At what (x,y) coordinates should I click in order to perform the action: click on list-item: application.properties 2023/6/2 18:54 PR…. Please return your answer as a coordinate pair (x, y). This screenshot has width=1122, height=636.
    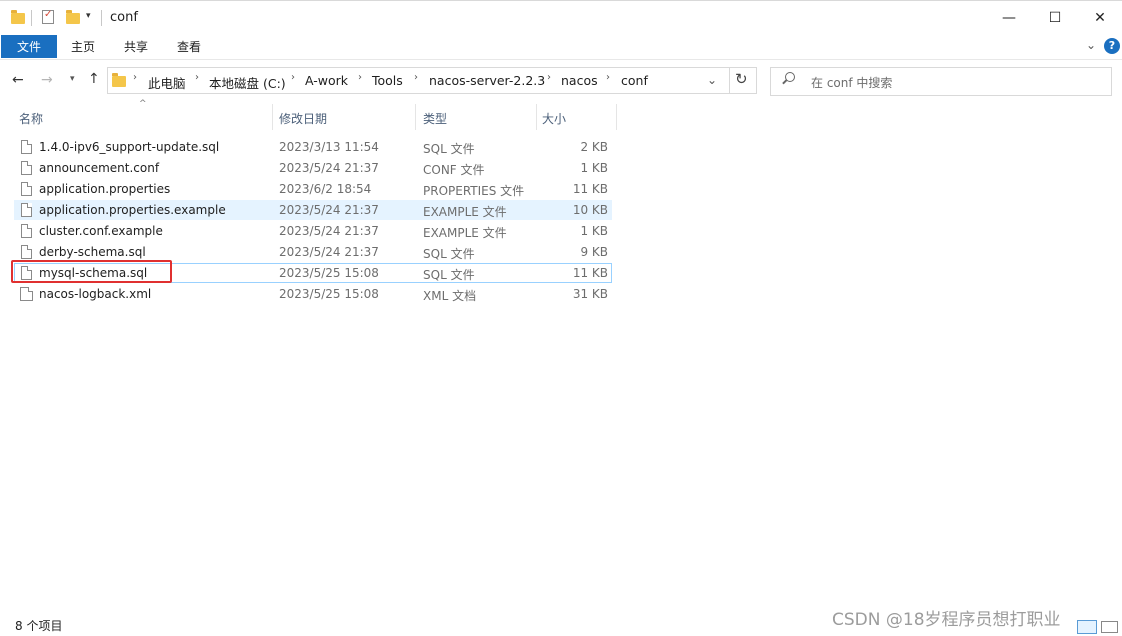
    Looking at the image, I should click on (313, 189).